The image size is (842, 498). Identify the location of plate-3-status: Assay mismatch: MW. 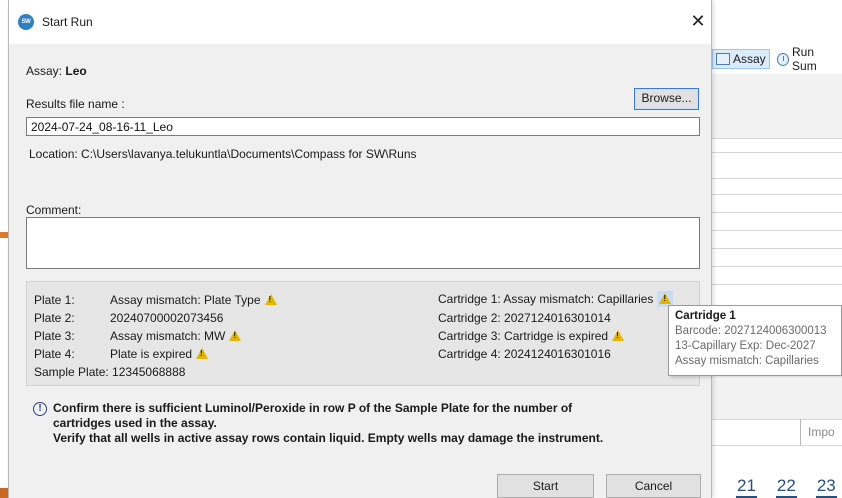
(176, 336).